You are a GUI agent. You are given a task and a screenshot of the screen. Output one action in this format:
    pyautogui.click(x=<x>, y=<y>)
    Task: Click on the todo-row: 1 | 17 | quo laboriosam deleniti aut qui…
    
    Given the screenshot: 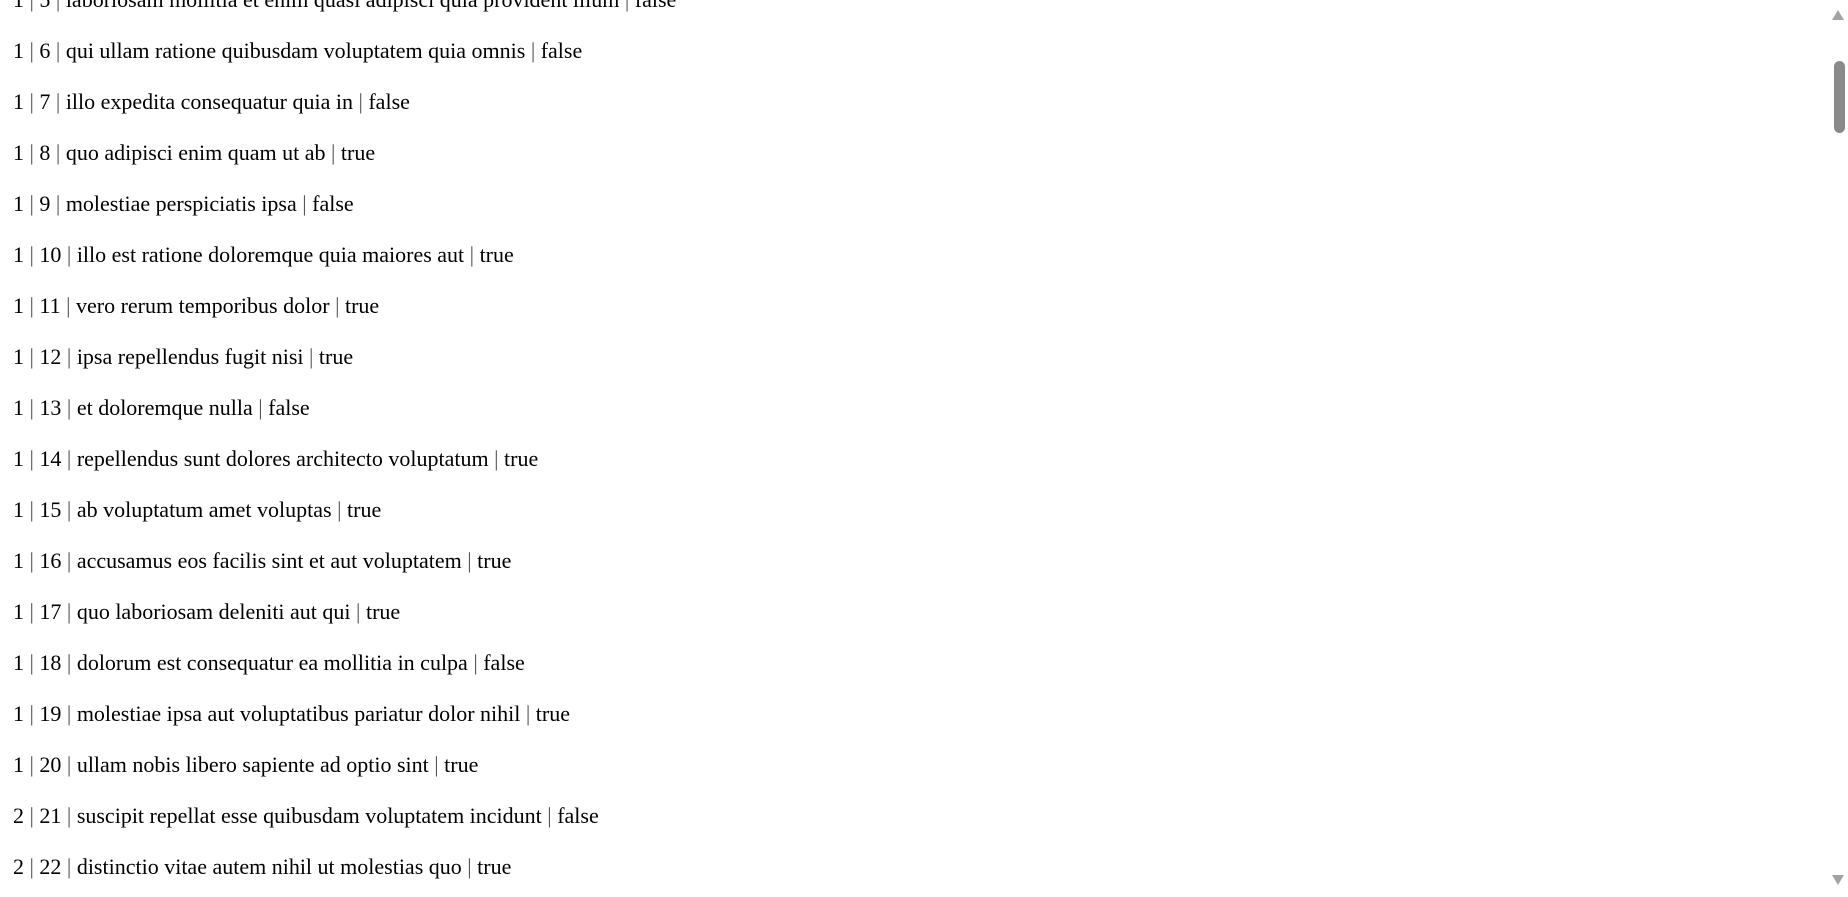 What is the action you would take?
    pyautogui.click(x=344, y=620)
    